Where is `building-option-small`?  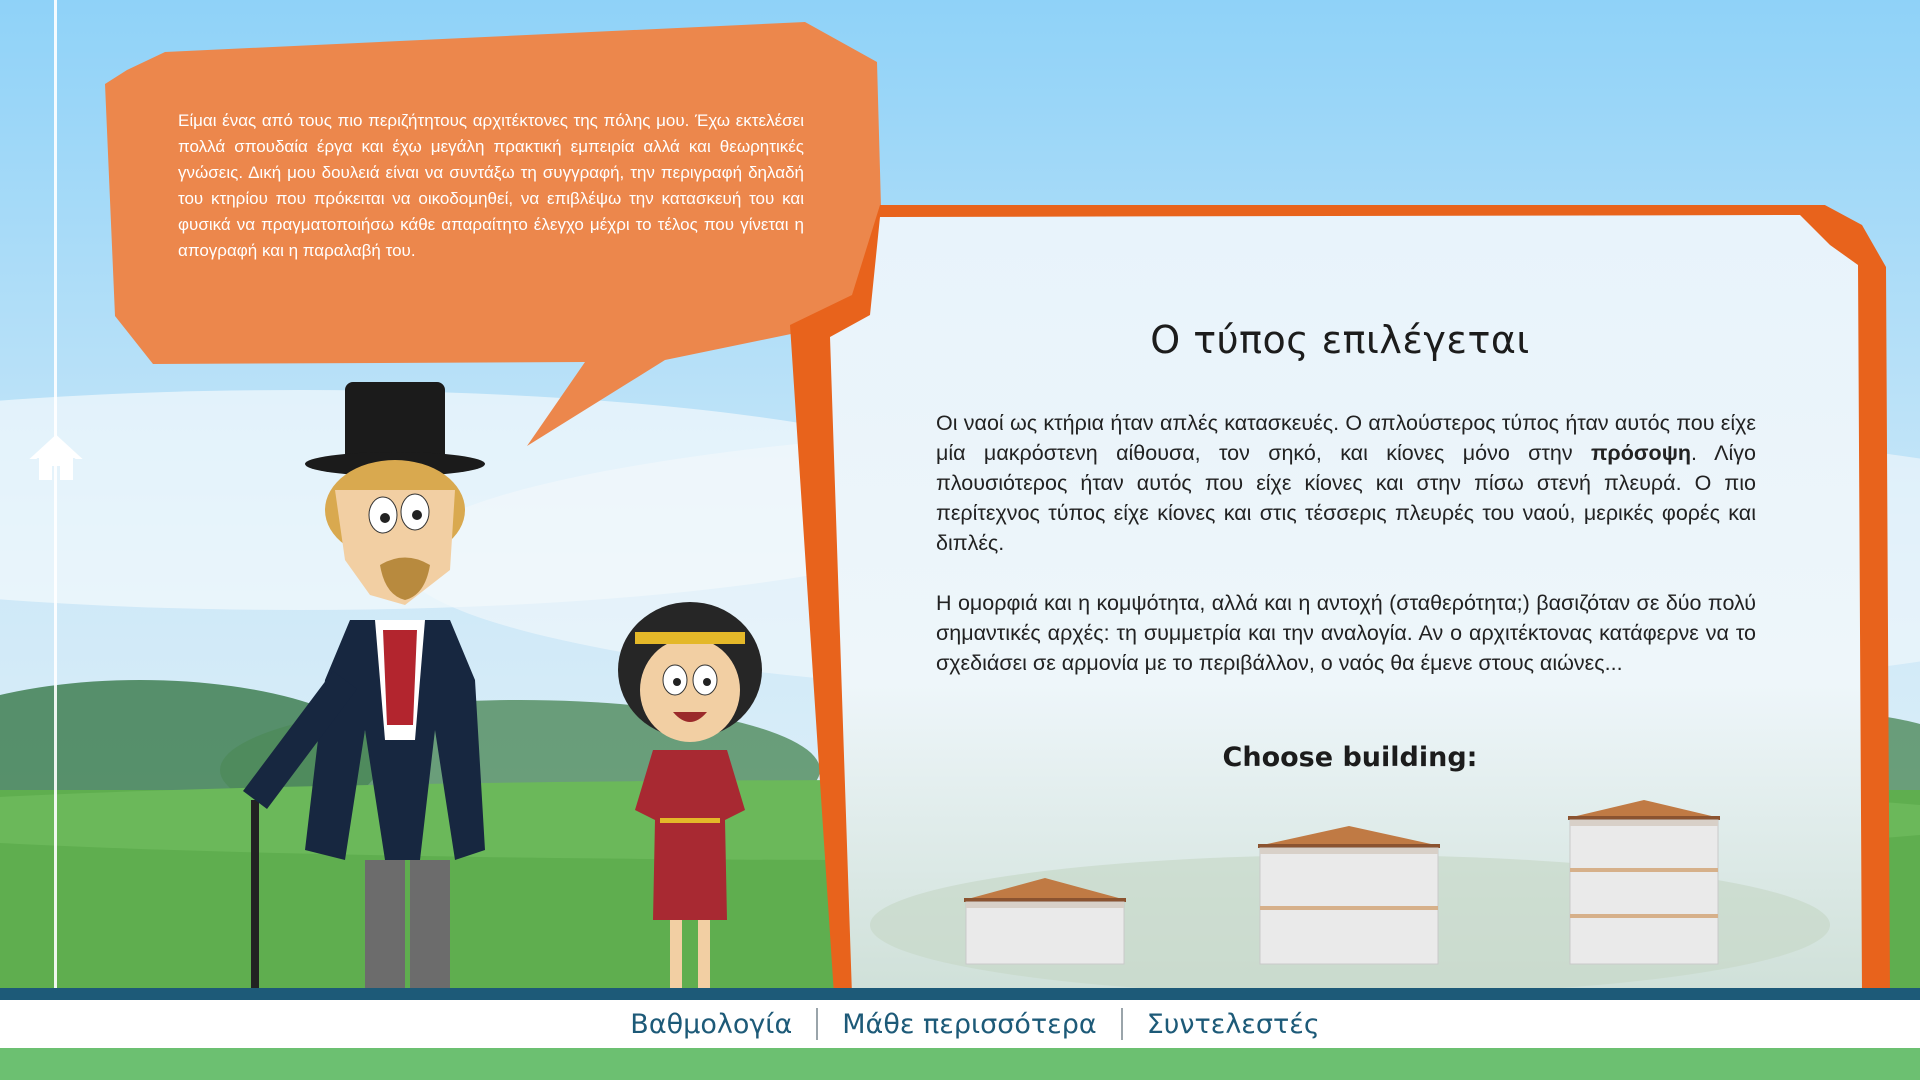
building-option-small is located at coordinates (1045, 920).